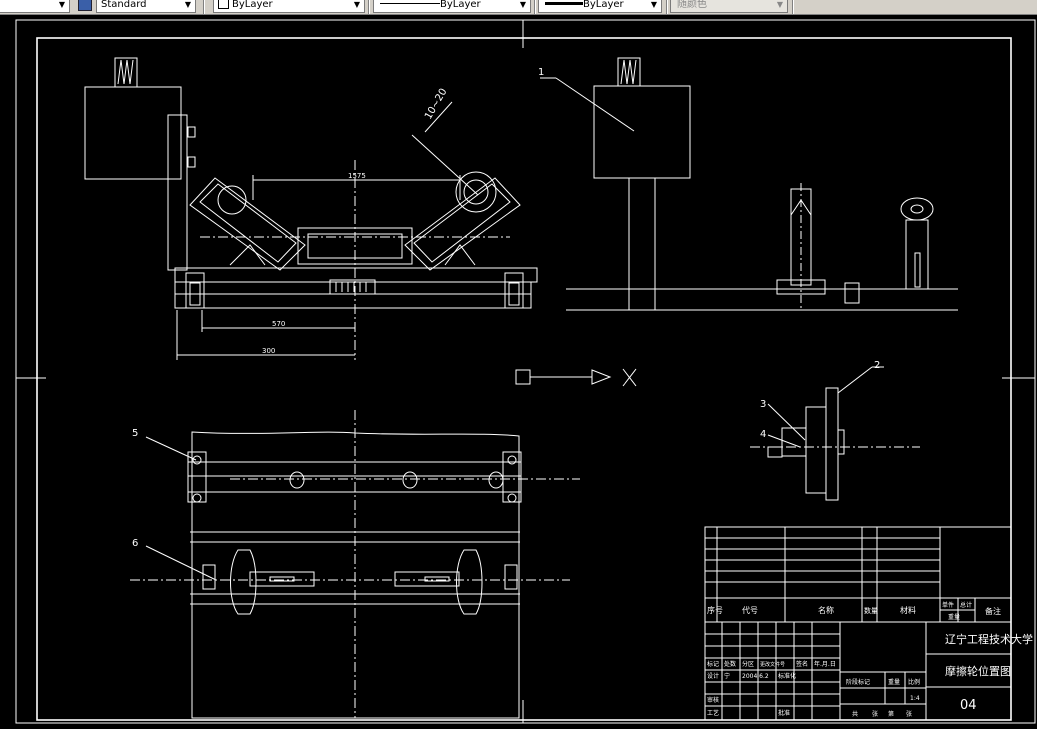 This screenshot has width=1037, height=729. What do you see at coordinates (135, 433) in the screenshot?
I see `callout-5: 5` at bounding box center [135, 433].